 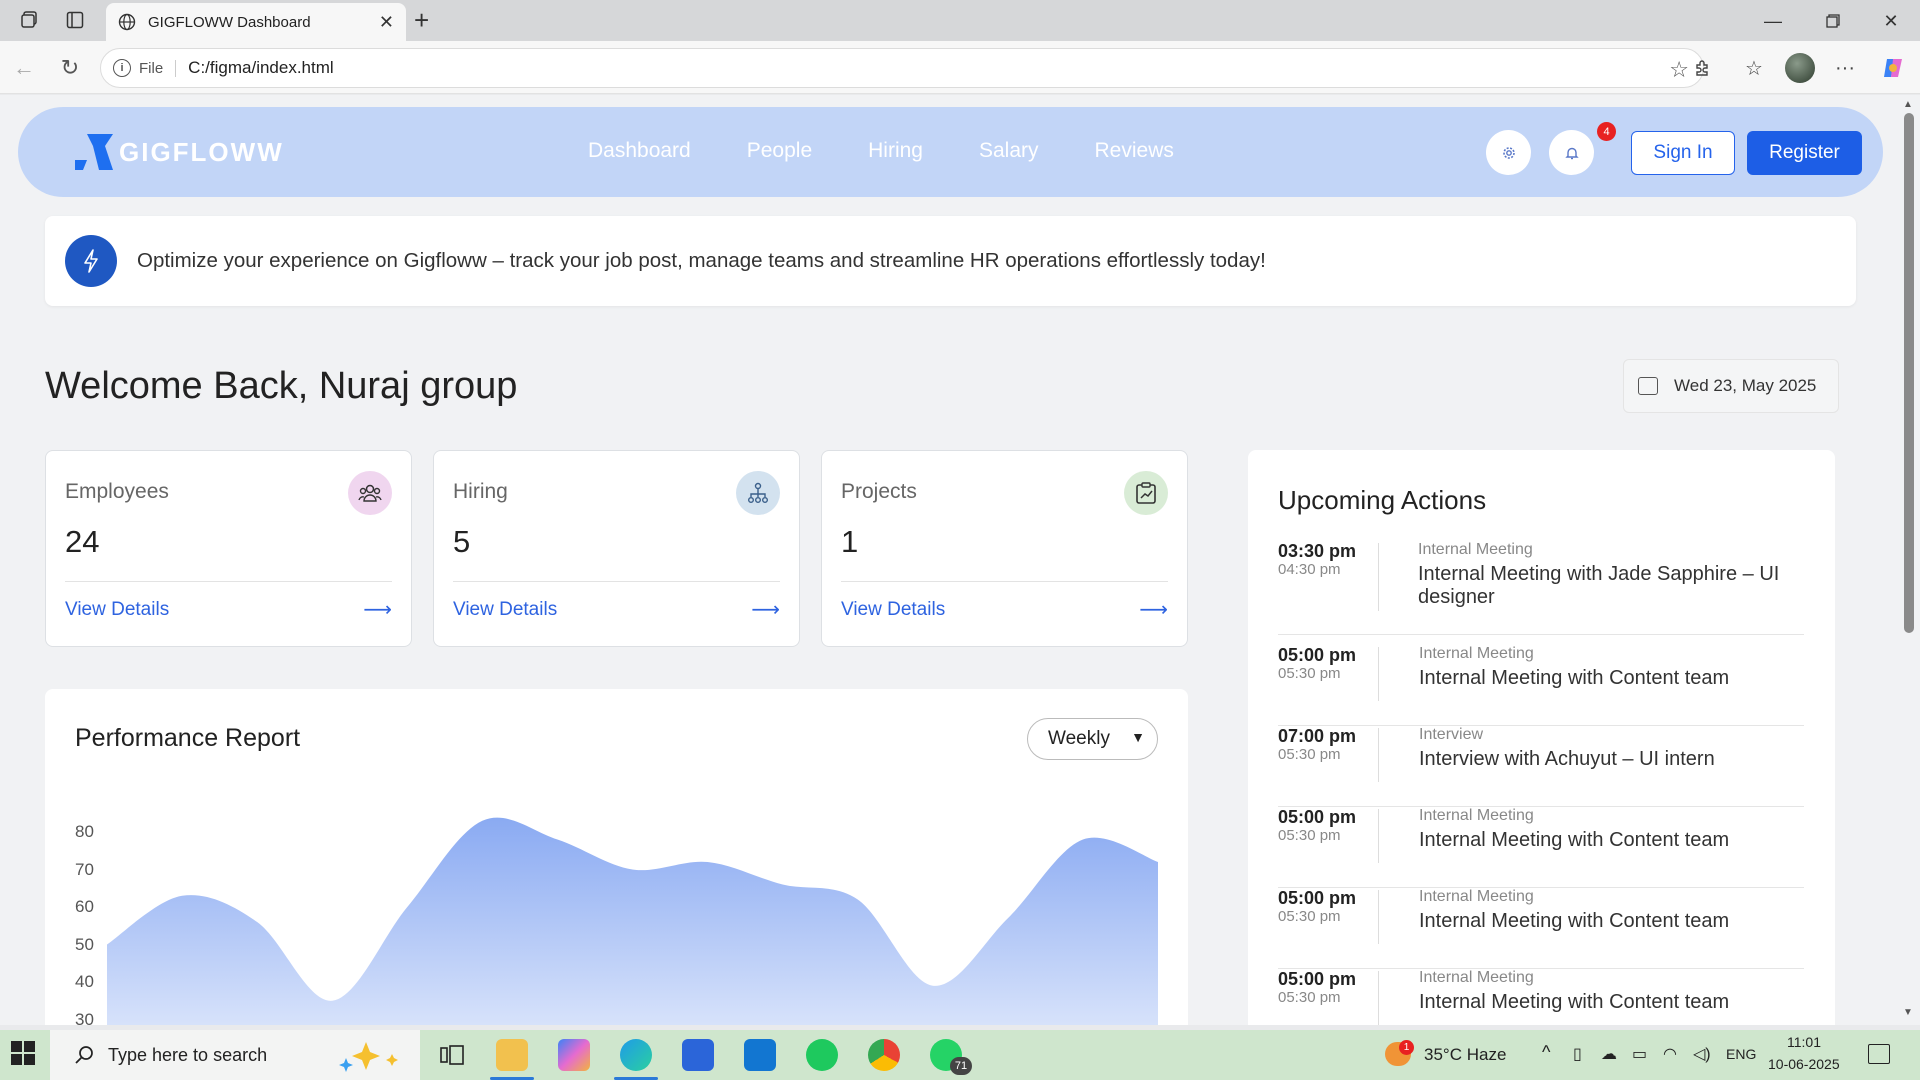 I want to click on copilot-icon, so click(x=1893, y=68).